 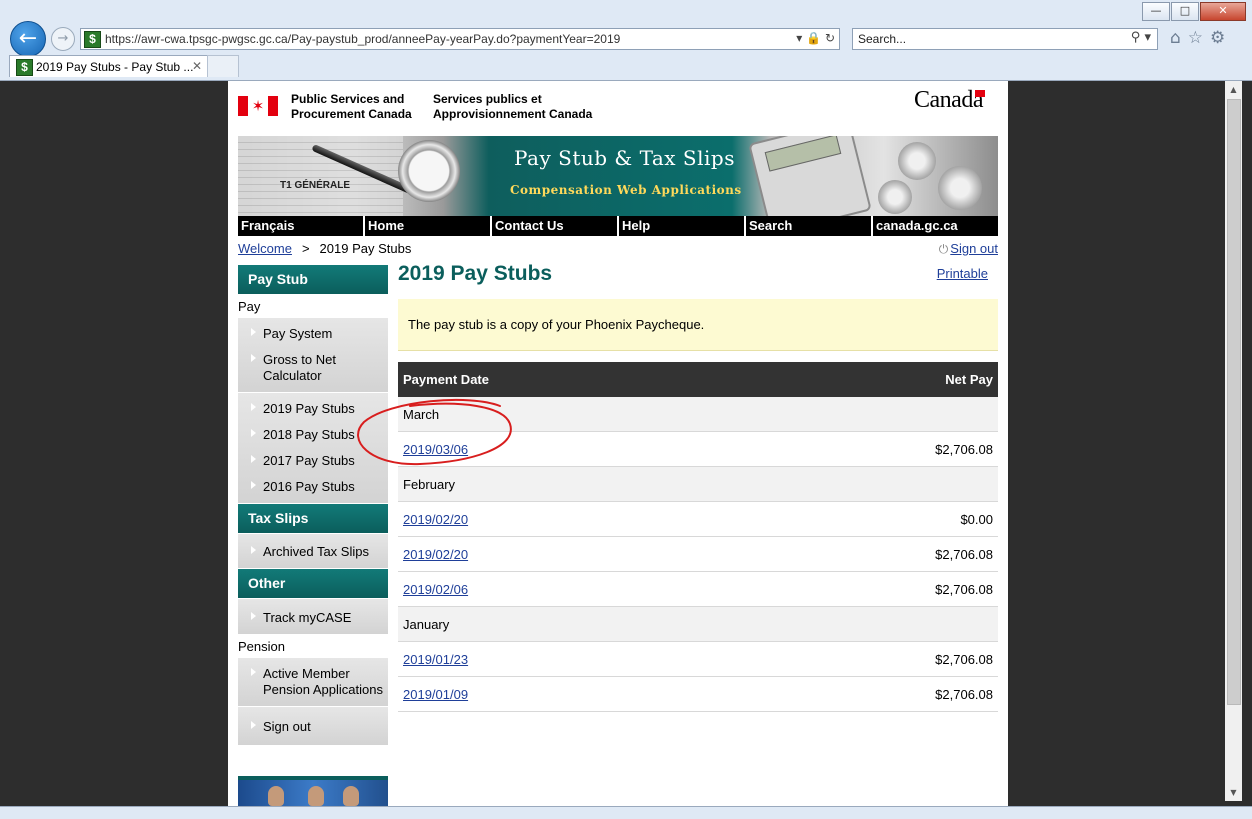 What do you see at coordinates (1221, 38) in the screenshot?
I see `gear-icon: ⚙` at bounding box center [1221, 38].